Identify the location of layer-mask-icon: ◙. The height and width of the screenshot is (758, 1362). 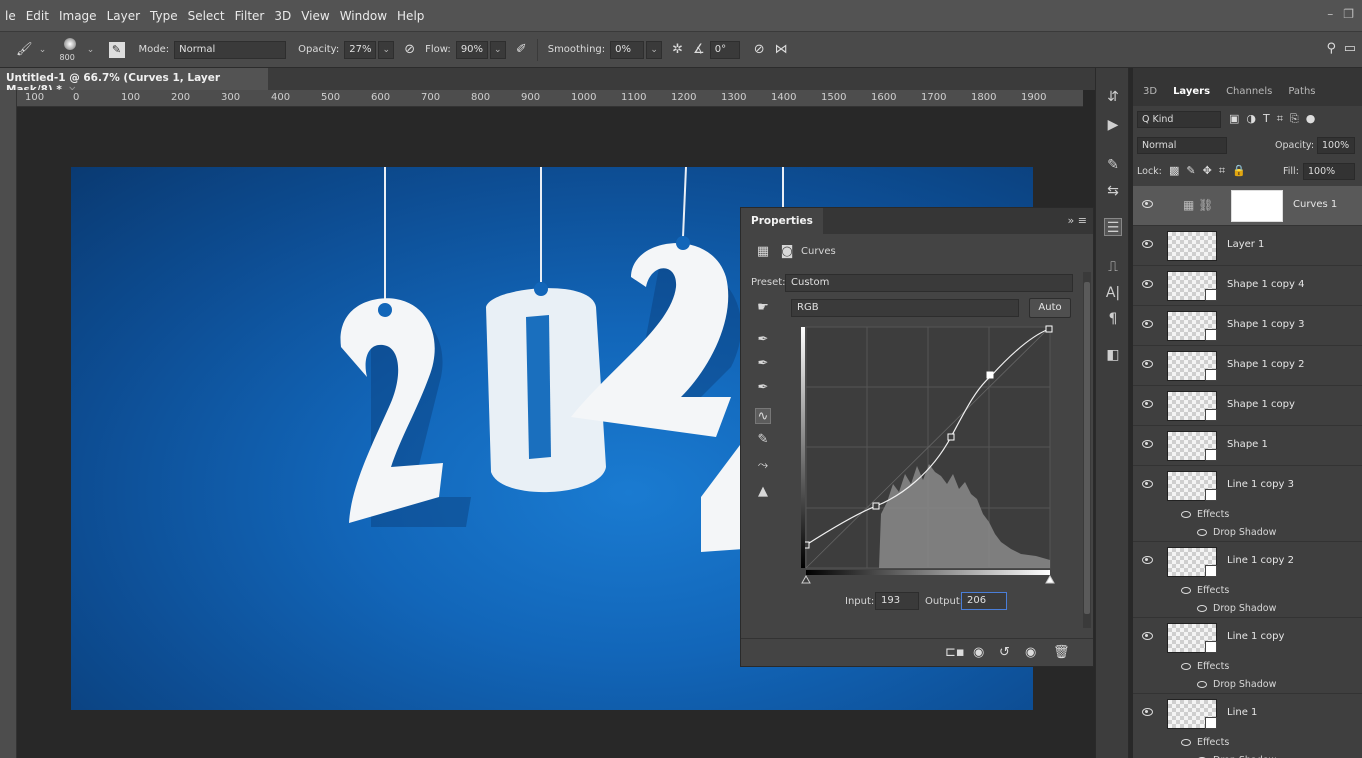
(787, 252).